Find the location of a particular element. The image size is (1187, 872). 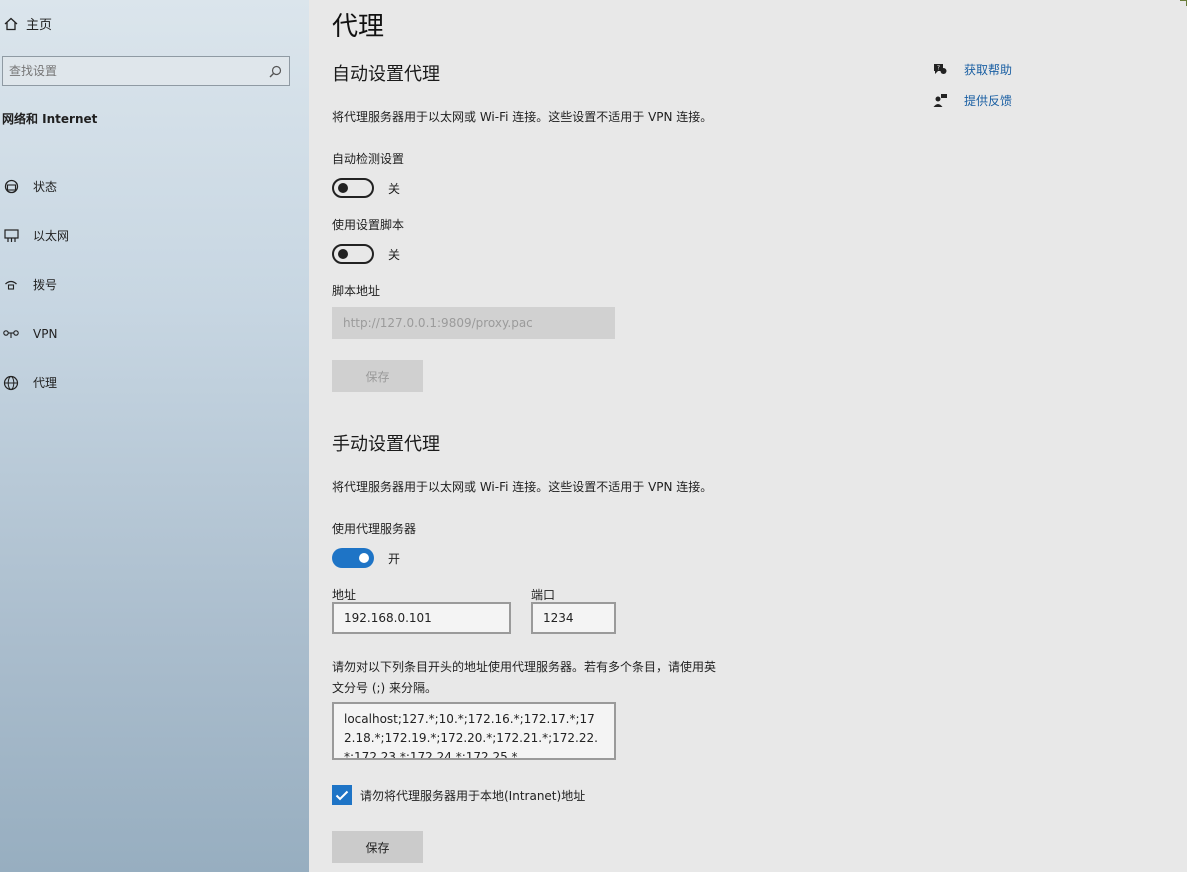

use-proxy-state: 开 is located at coordinates (394, 558).